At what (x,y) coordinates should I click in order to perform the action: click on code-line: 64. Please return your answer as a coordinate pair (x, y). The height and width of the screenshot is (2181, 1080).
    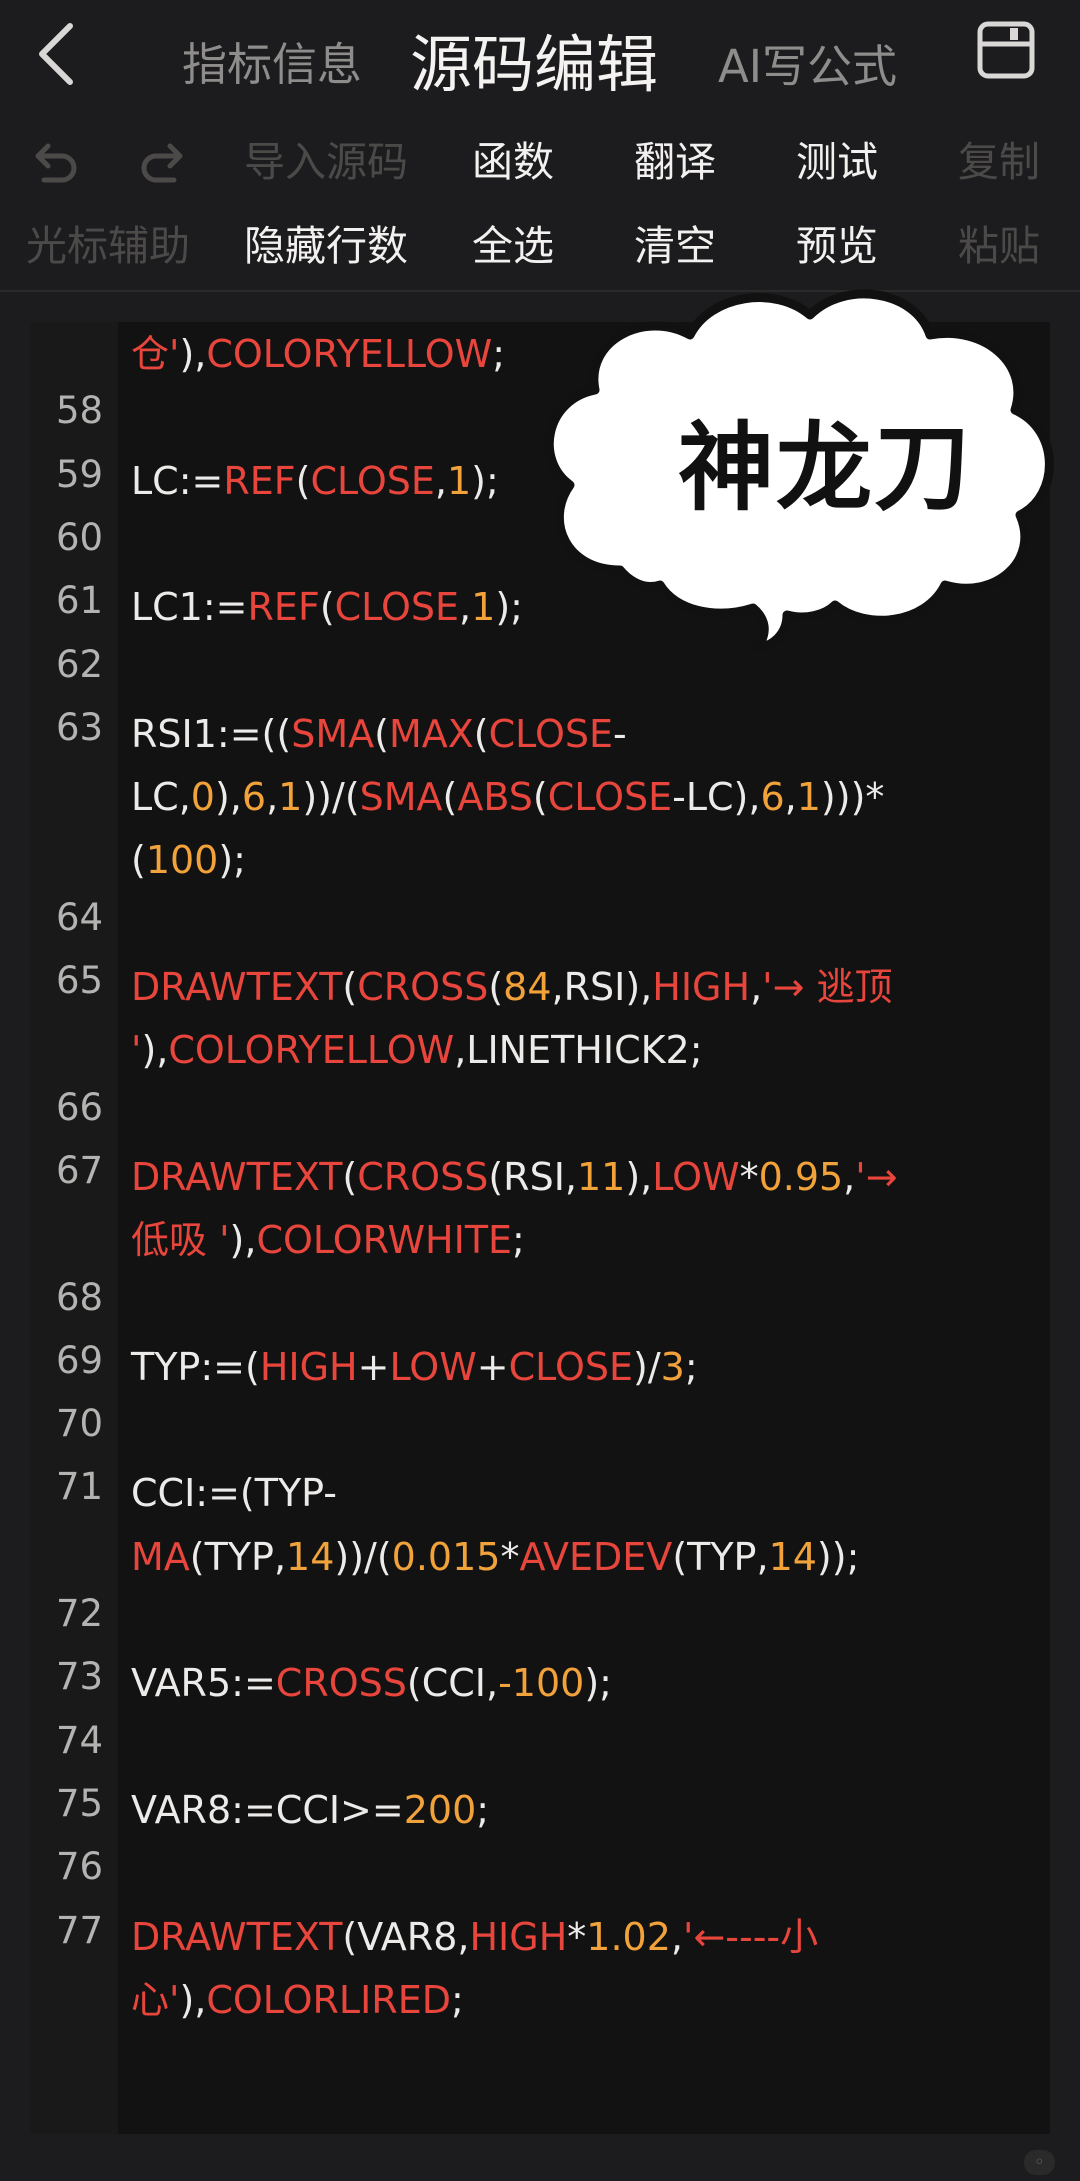
    Looking at the image, I should click on (540, 924).